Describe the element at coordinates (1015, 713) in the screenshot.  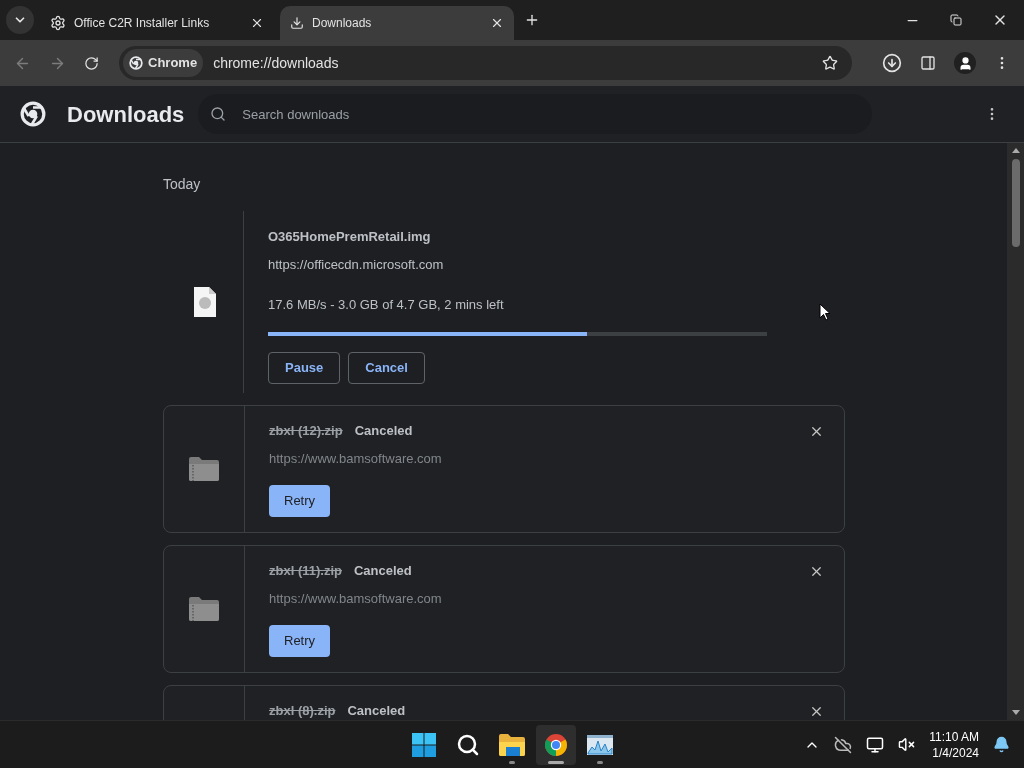
I see `scroll-down-icon` at that location.